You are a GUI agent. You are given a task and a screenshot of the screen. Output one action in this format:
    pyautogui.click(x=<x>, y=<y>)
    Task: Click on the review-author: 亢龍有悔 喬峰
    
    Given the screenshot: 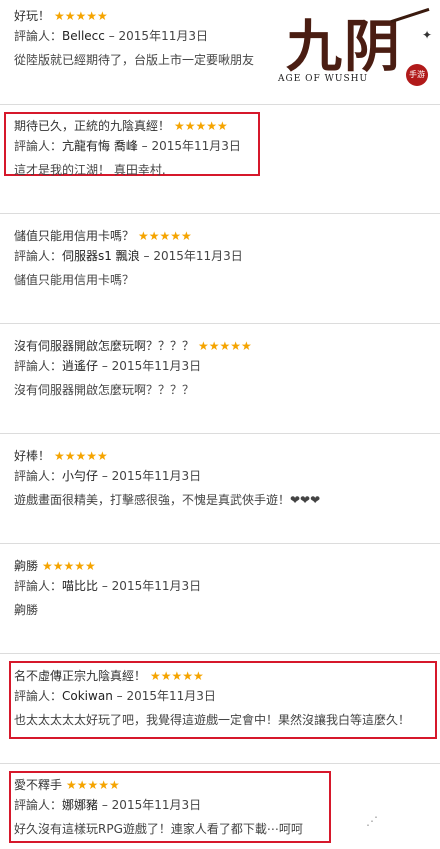 What is the action you would take?
    pyautogui.click(x=100, y=146)
    